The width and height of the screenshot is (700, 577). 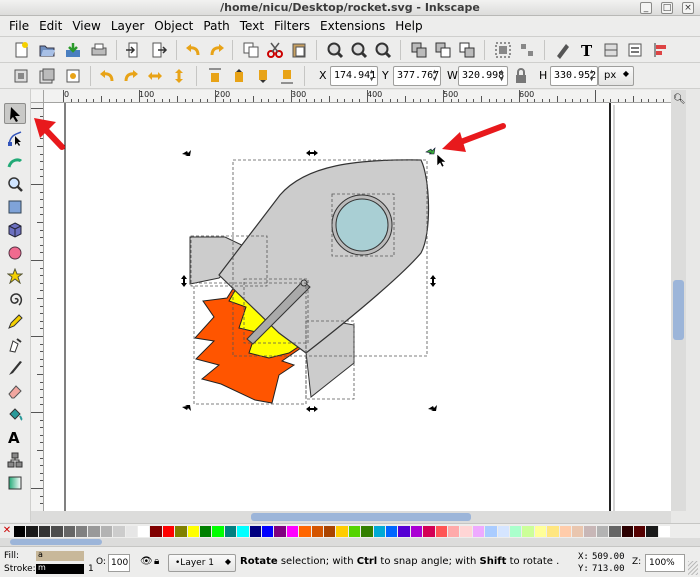 What do you see at coordinates (646, 8) in the screenshot?
I see `minimize-button: _` at bounding box center [646, 8].